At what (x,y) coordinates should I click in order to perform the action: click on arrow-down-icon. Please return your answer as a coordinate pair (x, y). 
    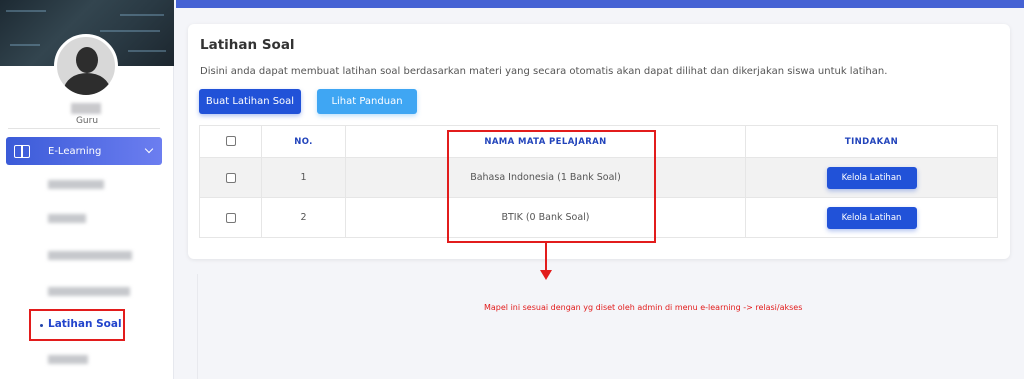
    Looking at the image, I should click on (546, 275).